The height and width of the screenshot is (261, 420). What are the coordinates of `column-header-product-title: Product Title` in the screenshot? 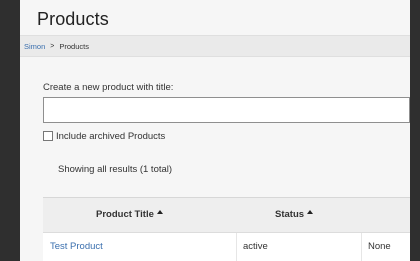 It's located at (129, 214).